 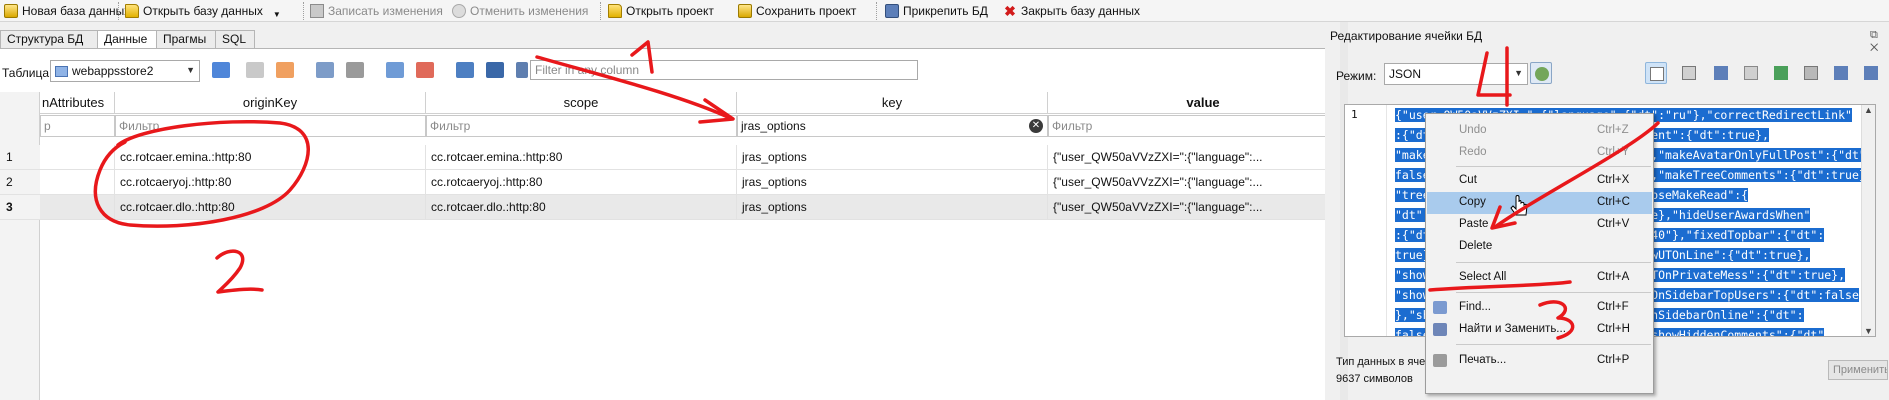 I want to click on row-number: 2, so click(x=20, y=182).